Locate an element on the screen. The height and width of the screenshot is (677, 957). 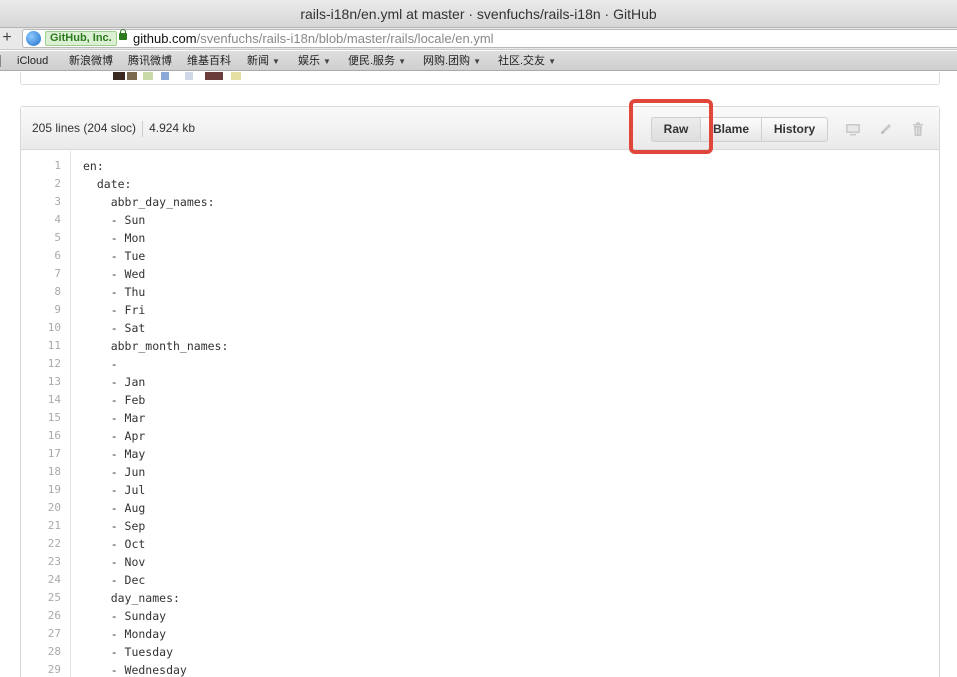
bookmark-item: 腾讯微博 is located at coordinates (150, 61).